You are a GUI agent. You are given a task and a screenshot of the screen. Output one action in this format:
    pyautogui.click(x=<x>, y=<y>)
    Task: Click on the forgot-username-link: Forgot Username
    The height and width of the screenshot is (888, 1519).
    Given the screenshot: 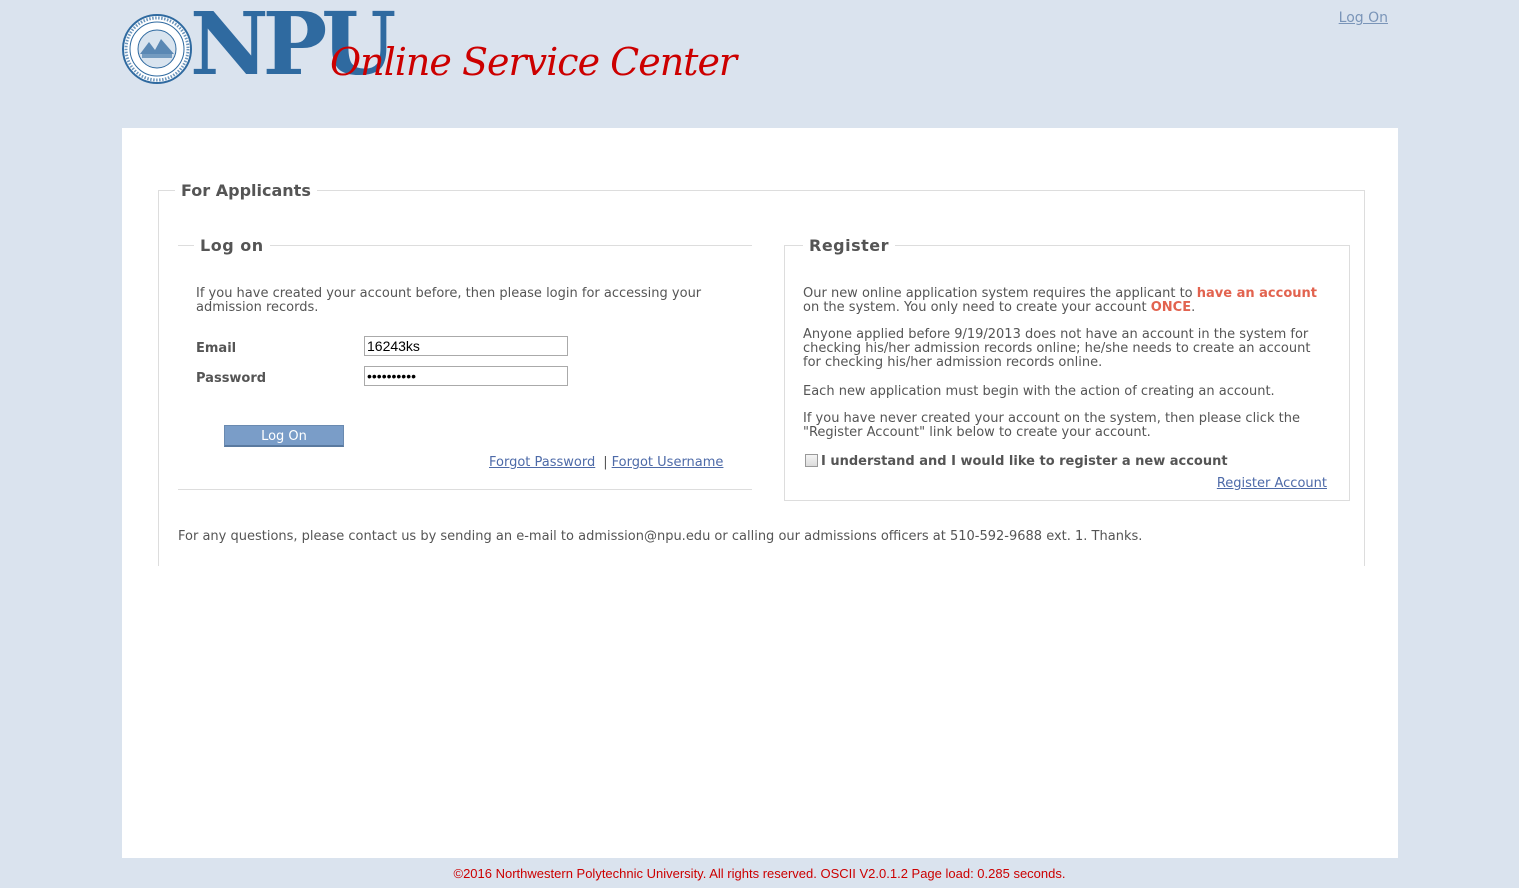 What is the action you would take?
    pyautogui.click(x=668, y=462)
    